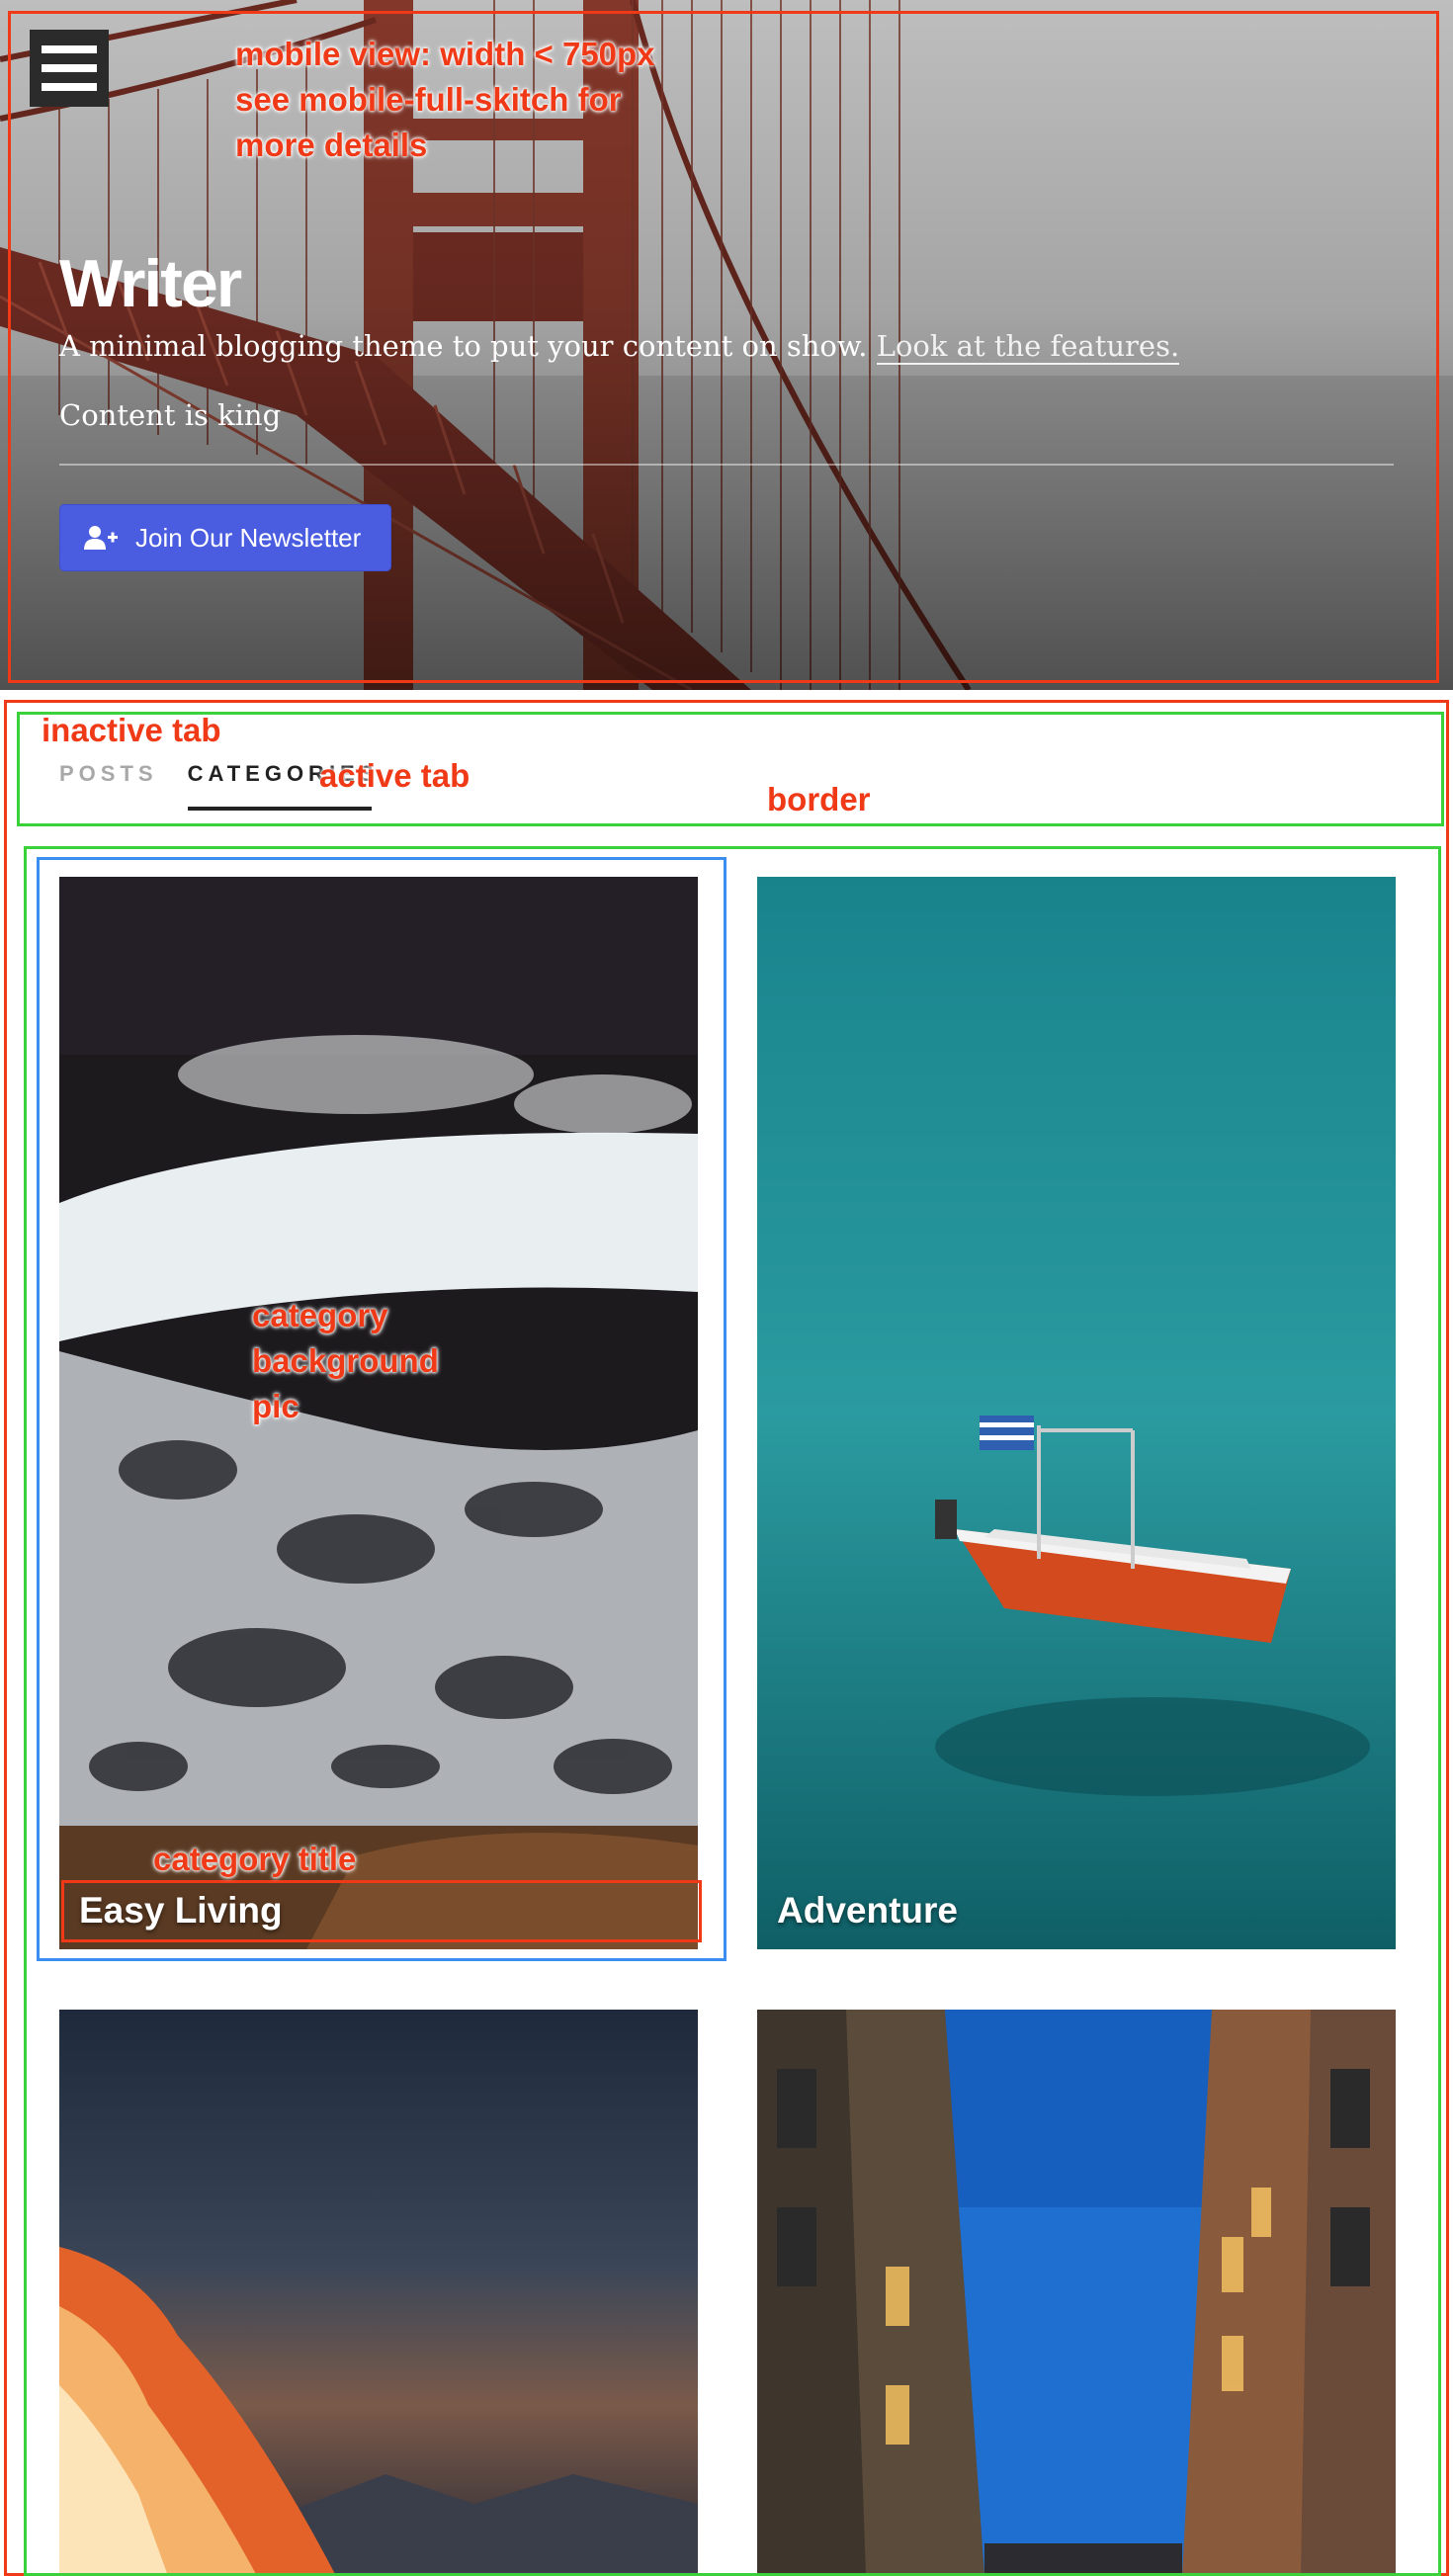 Image resolution: width=1453 pixels, height=2576 pixels. I want to click on tab-posts: POSTS, so click(108, 786).